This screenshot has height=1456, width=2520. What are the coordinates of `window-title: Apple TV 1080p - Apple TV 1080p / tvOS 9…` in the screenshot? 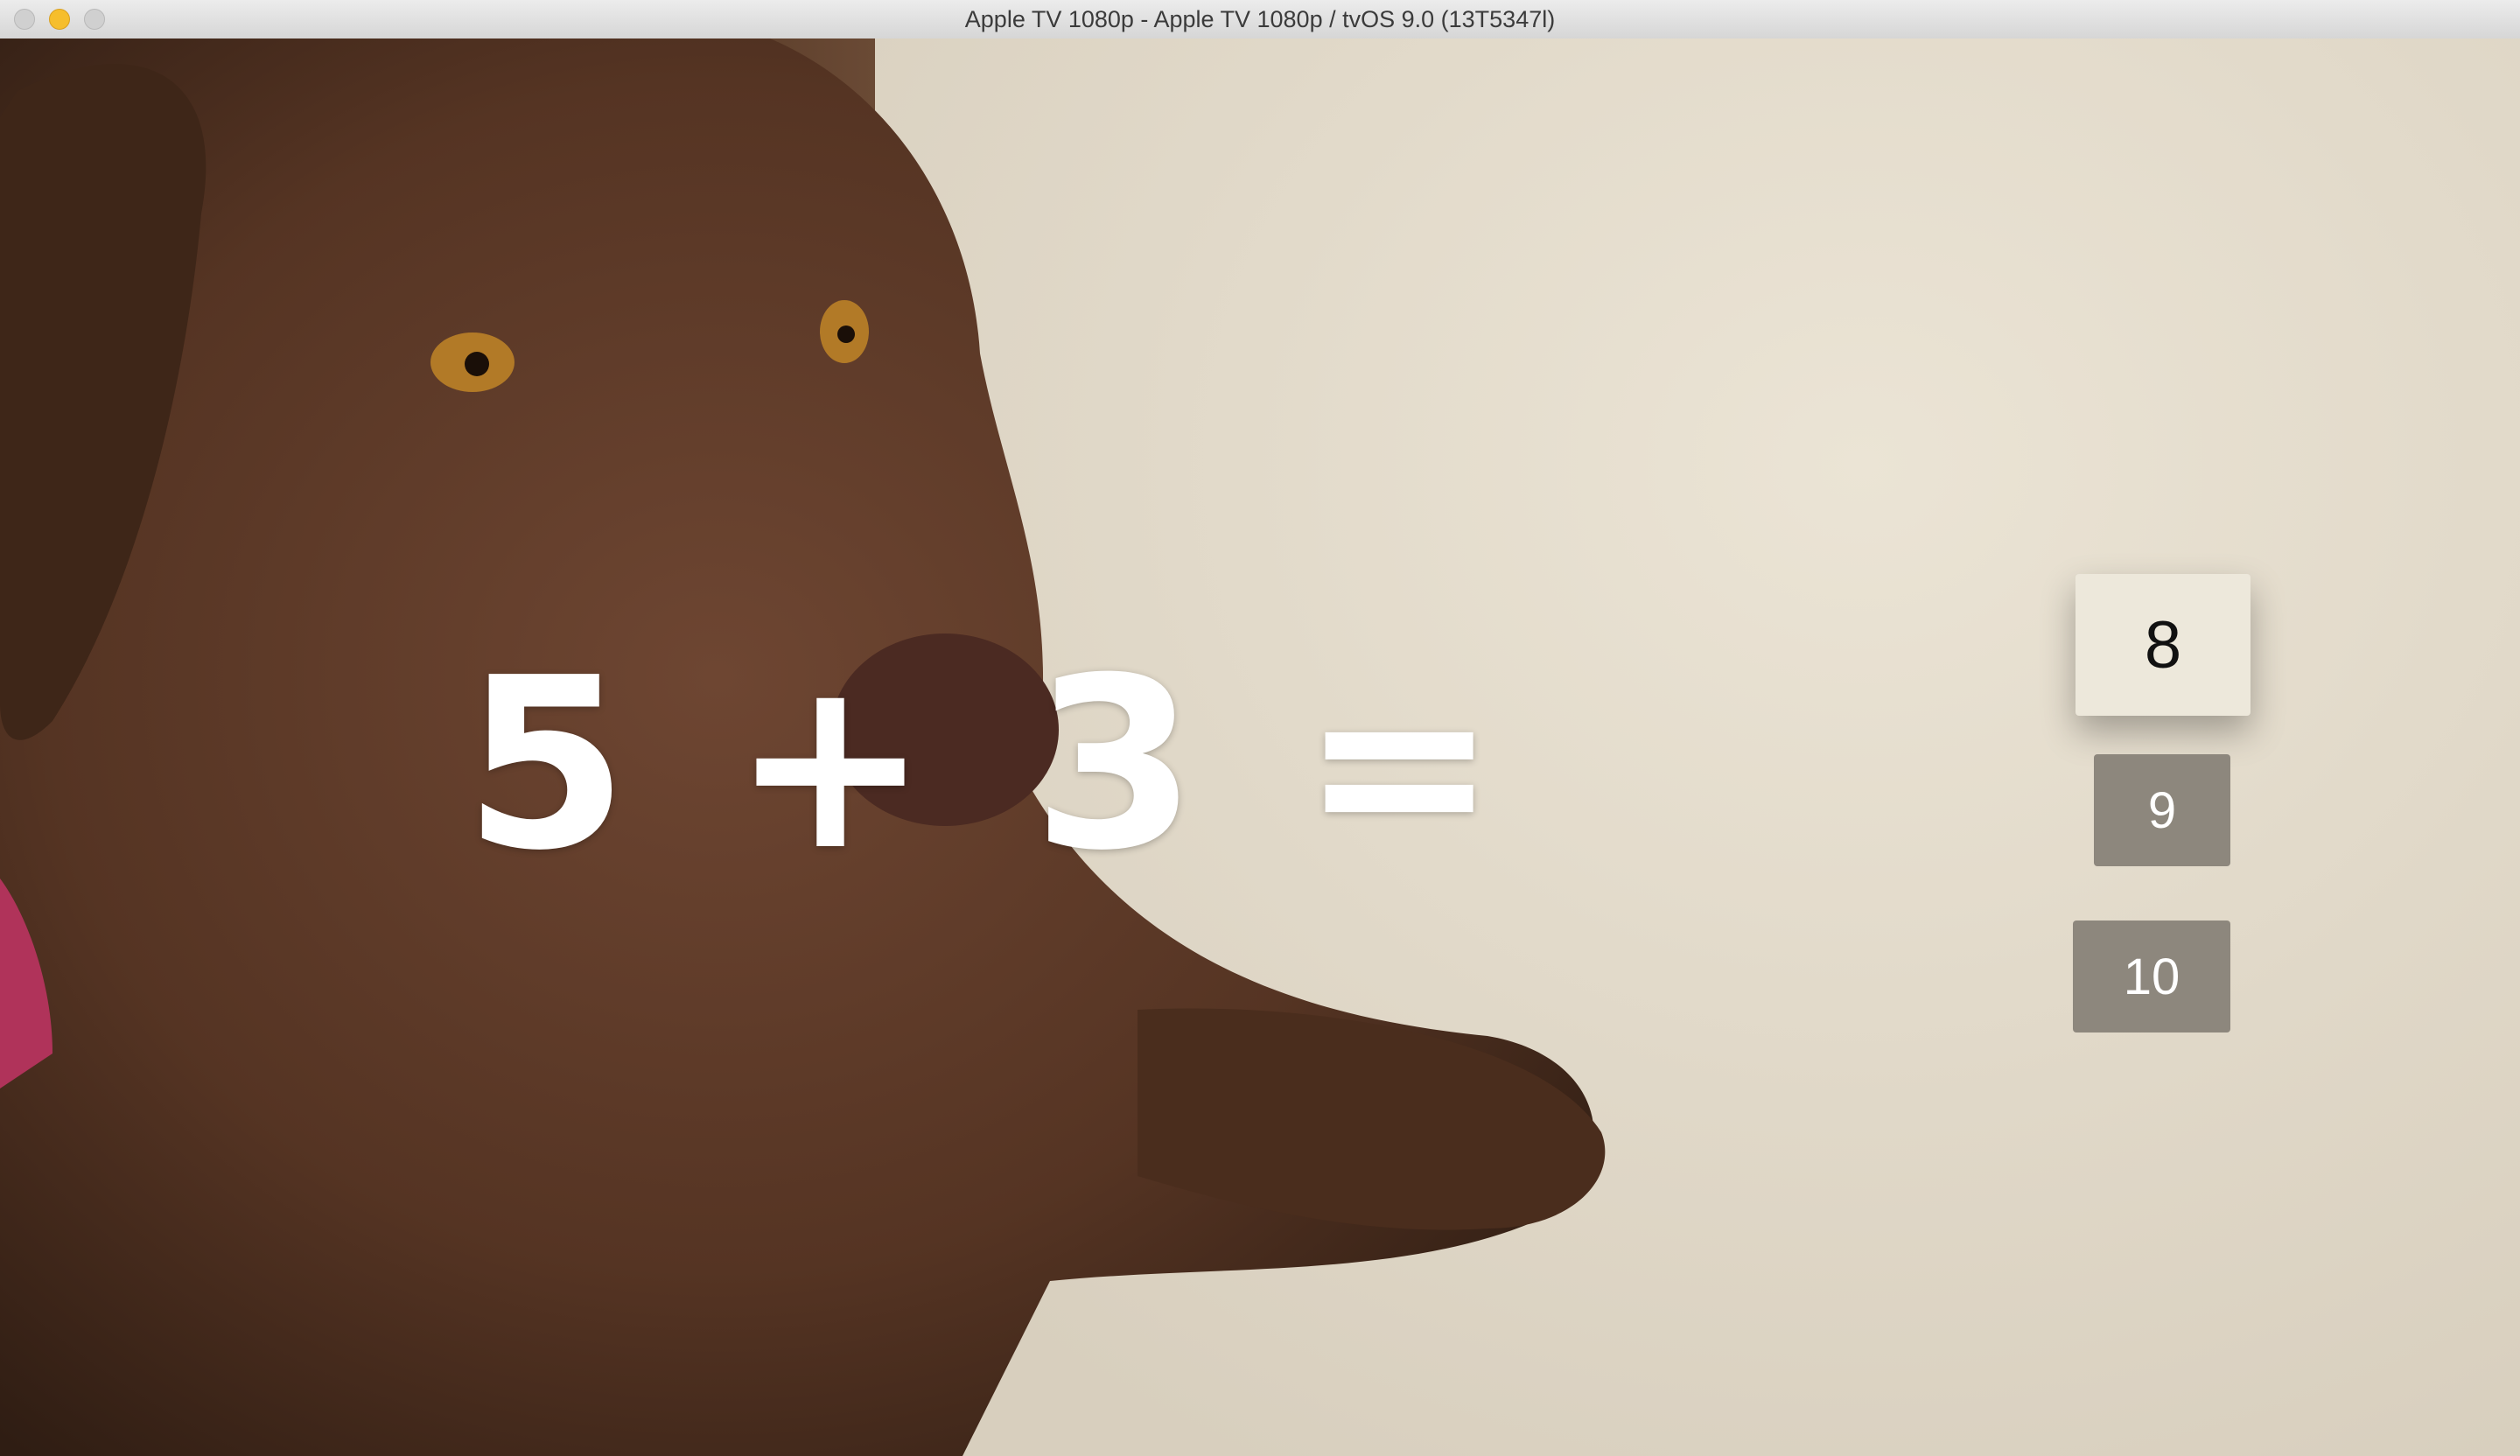 It's located at (1260, 19).